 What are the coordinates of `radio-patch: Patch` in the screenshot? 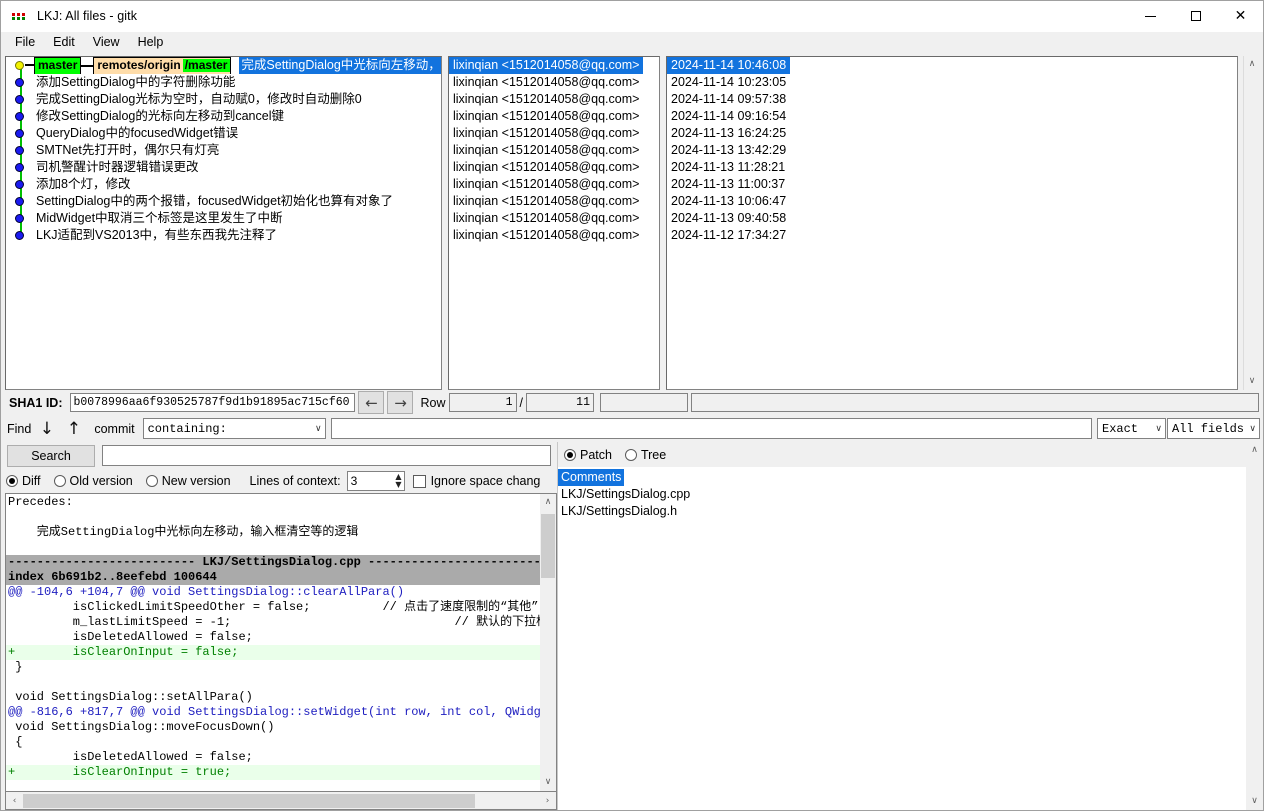 It's located at (588, 455).